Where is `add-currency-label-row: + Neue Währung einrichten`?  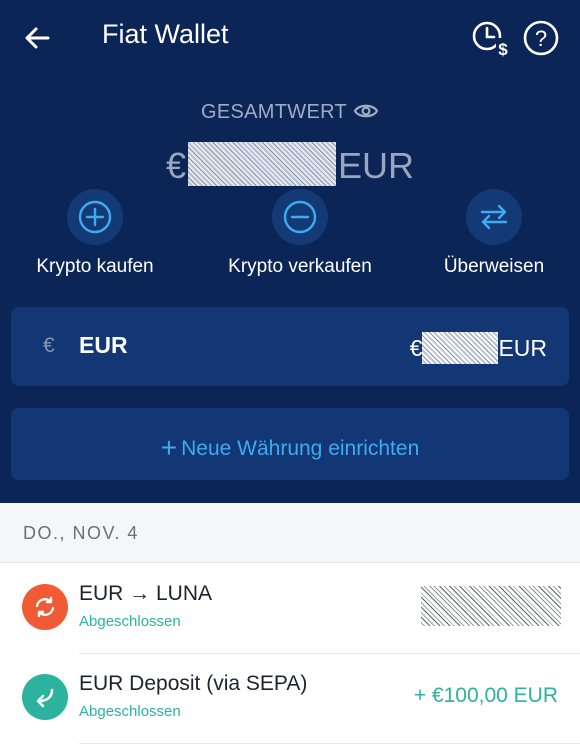 add-currency-label-row: + Neue Währung einrichten is located at coordinates (290, 448).